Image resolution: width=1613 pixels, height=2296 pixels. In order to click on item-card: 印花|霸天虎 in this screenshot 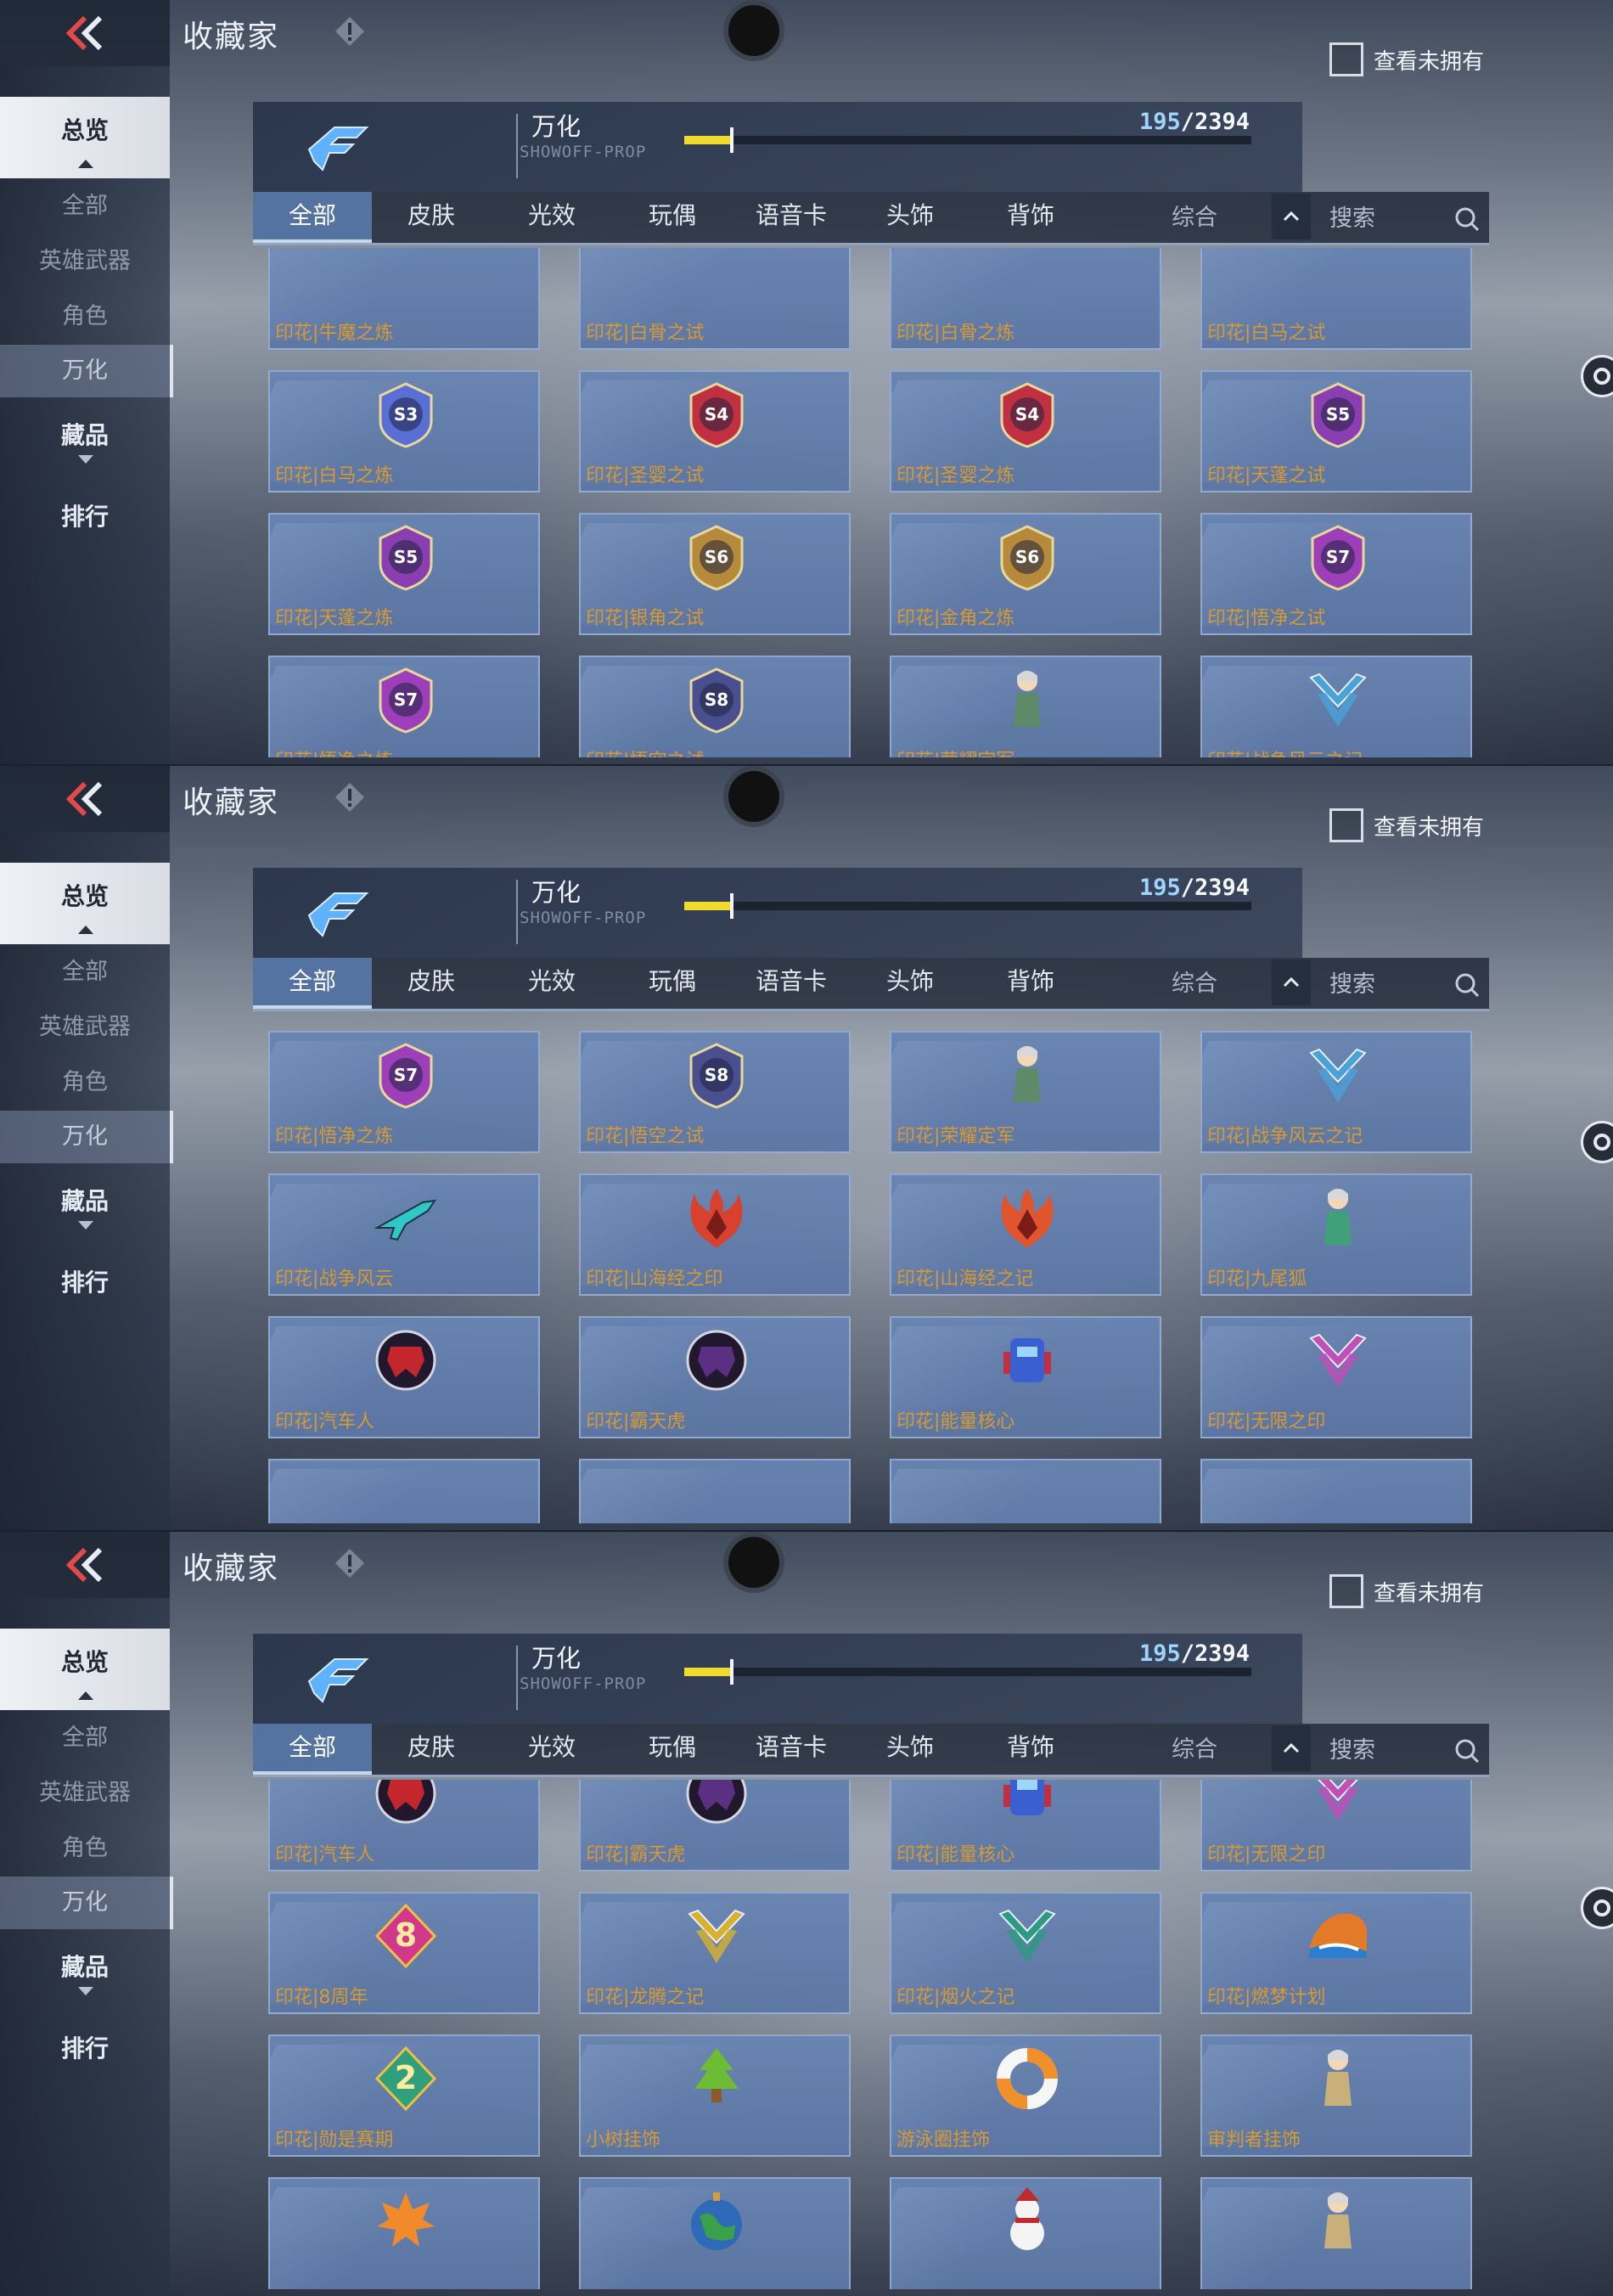, I will do `click(715, 1826)`.